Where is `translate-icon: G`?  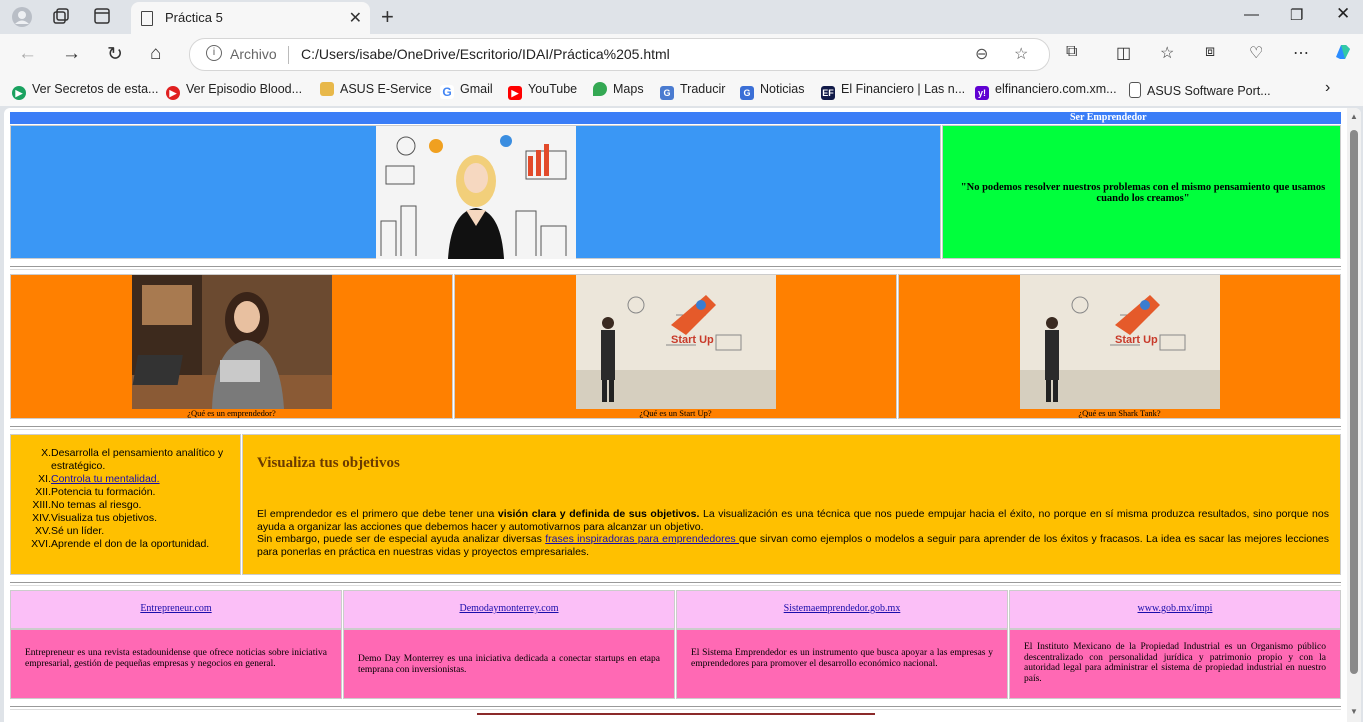 translate-icon: G is located at coordinates (667, 93).